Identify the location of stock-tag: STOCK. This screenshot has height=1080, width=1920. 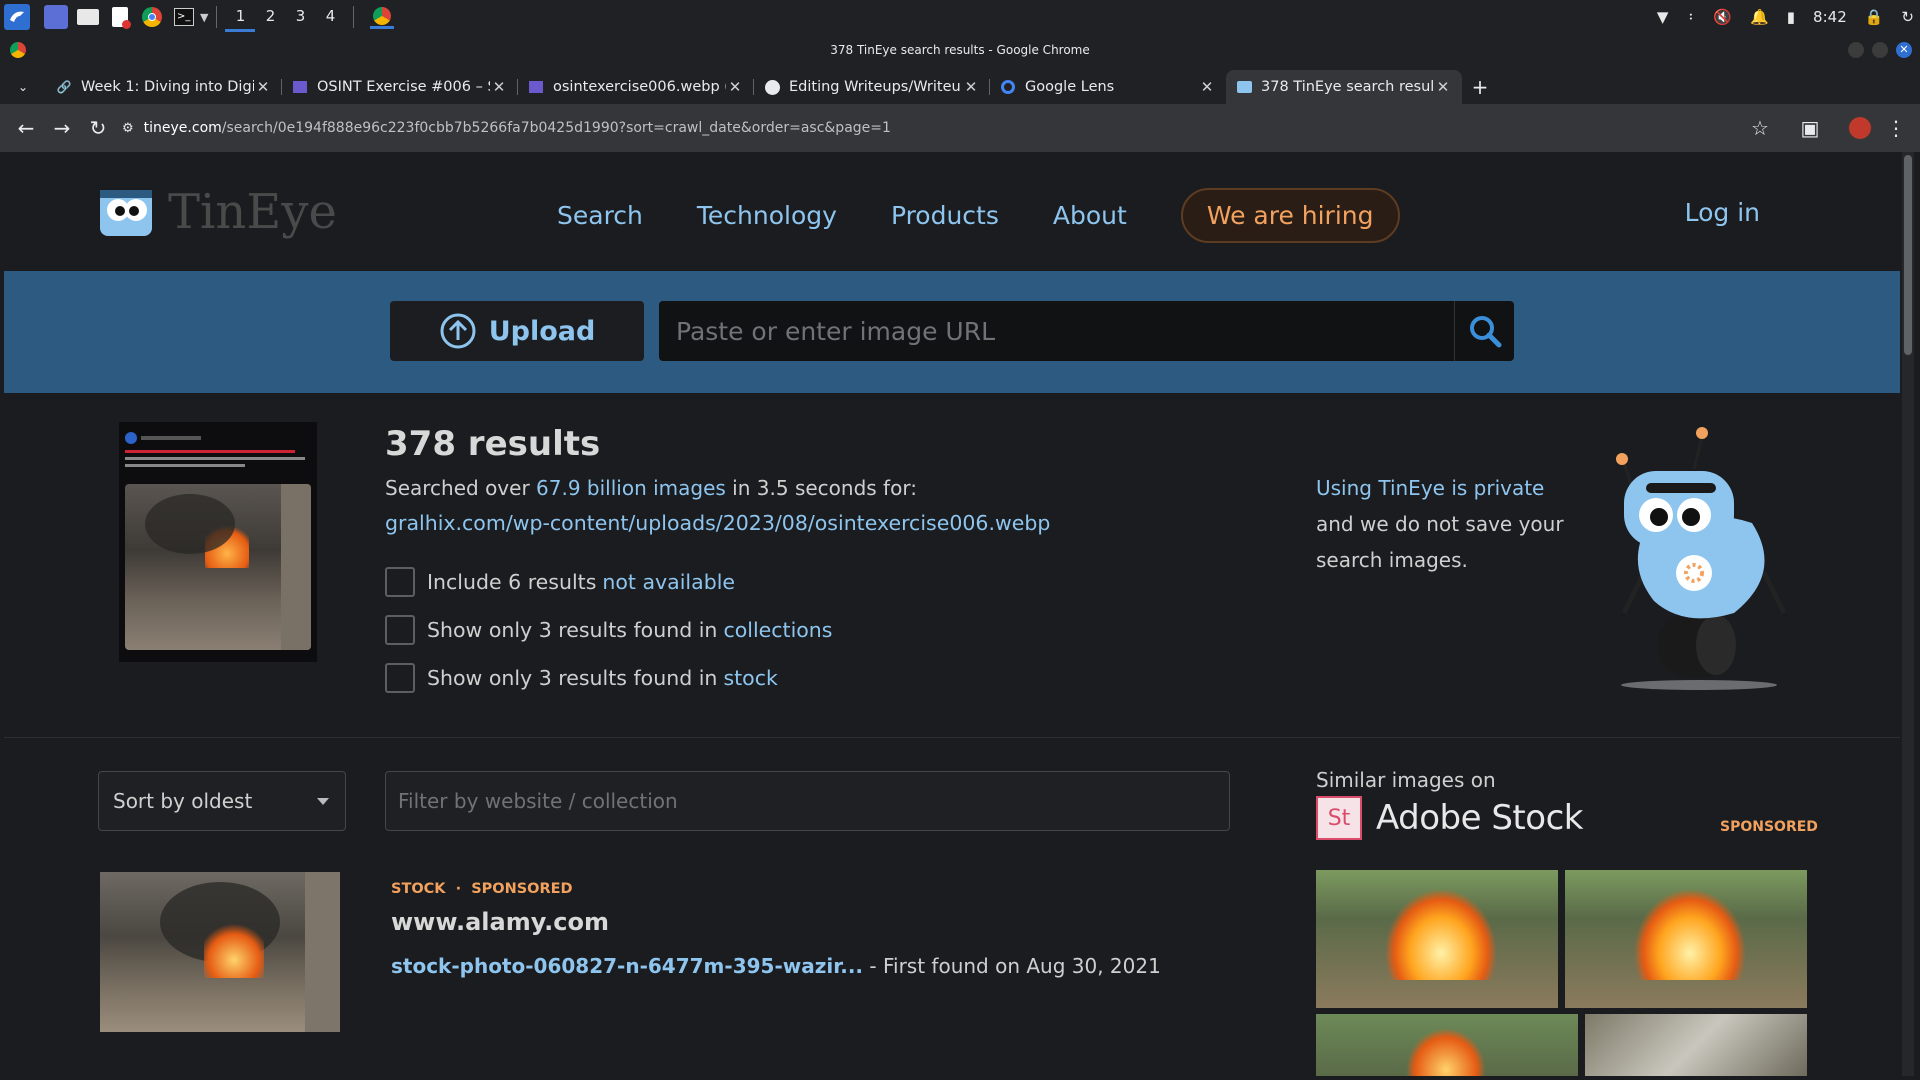
(418, 889).